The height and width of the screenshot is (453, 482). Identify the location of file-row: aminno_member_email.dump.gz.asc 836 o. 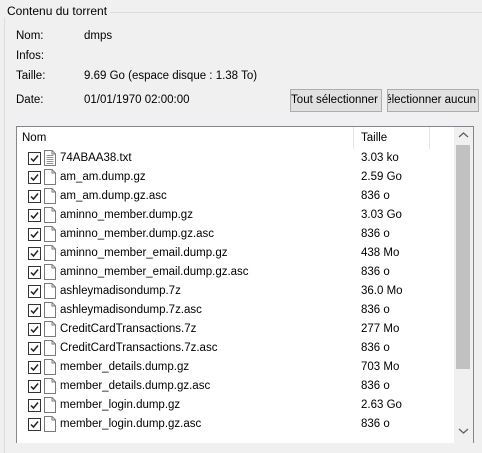
(235, 272).